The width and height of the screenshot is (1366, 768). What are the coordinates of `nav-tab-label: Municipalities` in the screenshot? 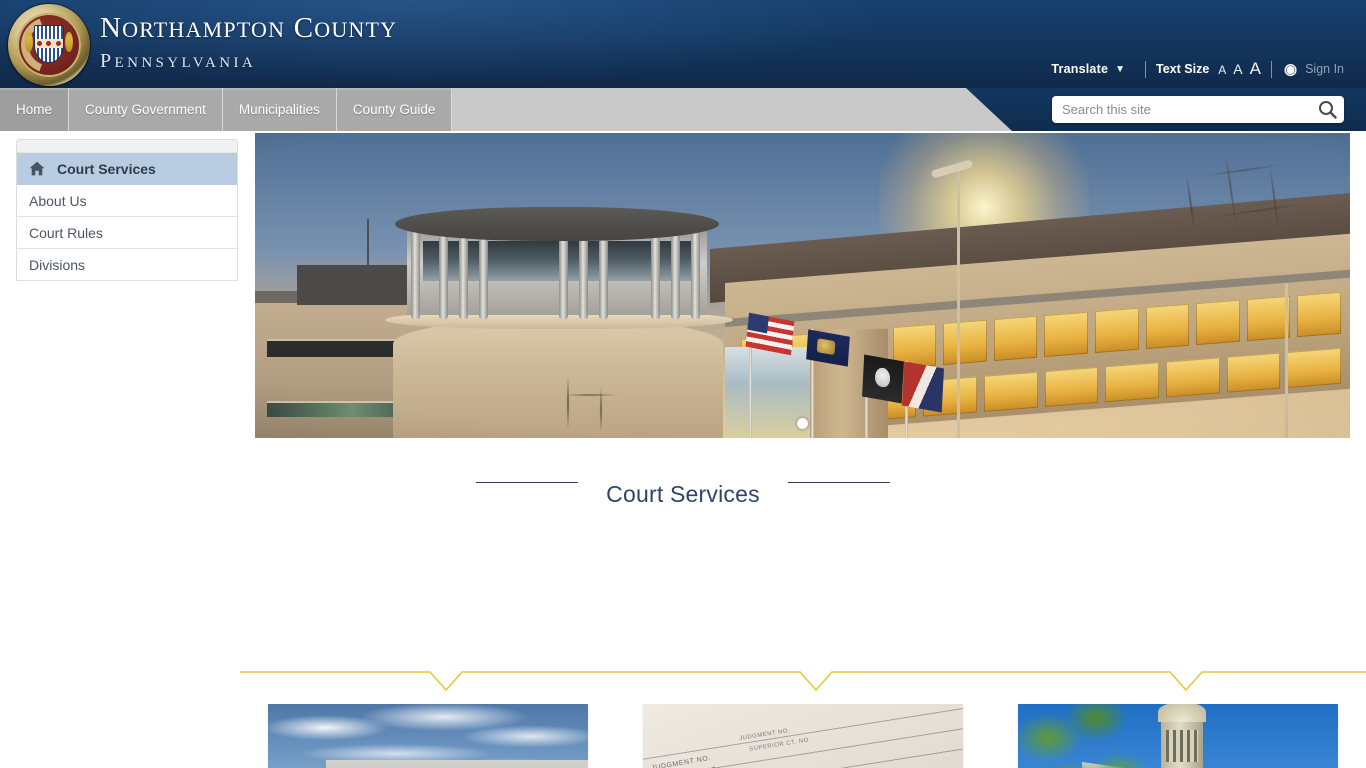 It's located at (279, 109).